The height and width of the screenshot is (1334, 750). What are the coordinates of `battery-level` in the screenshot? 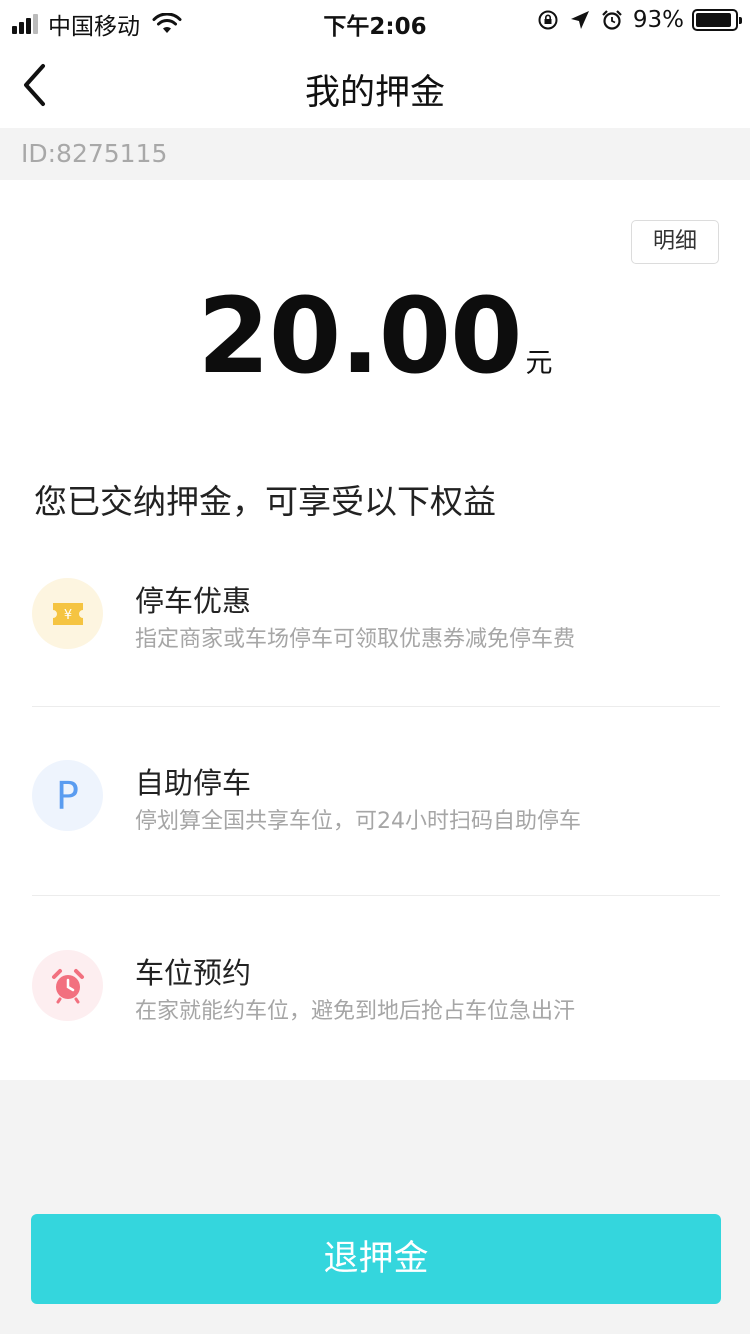 It's located at (714, 20).